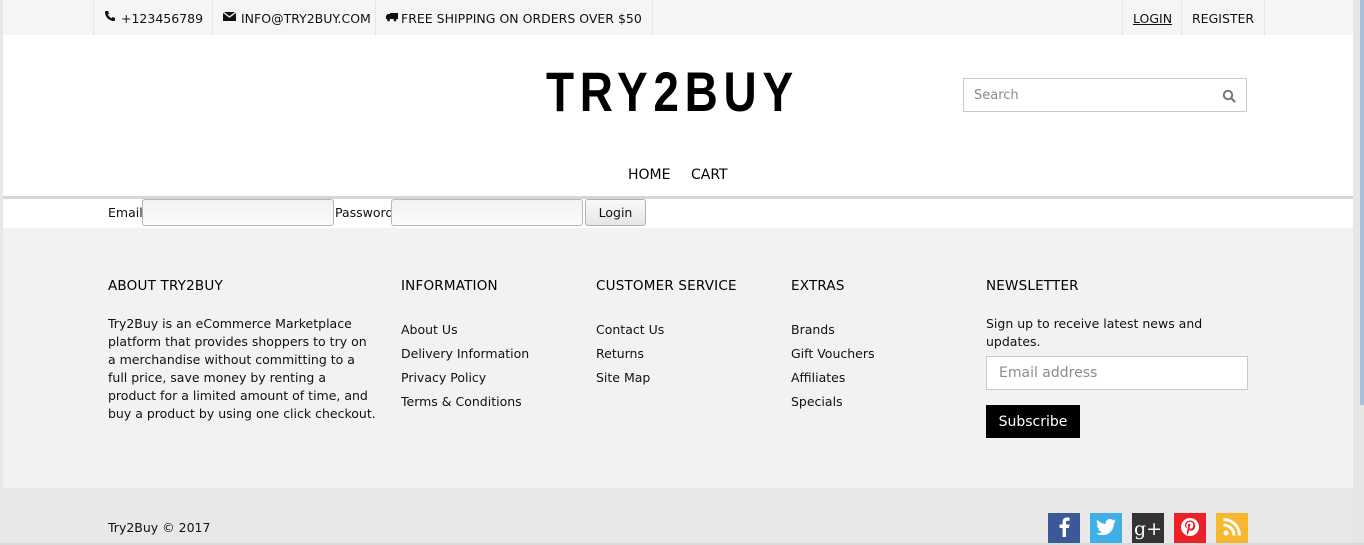 This screenshot has height=545, width=1364. What do you see at coordinates (465, 353) in the screenshot?
I see `footer-link-delivery-information: Delivery Information` at bounding box center [465, 353].